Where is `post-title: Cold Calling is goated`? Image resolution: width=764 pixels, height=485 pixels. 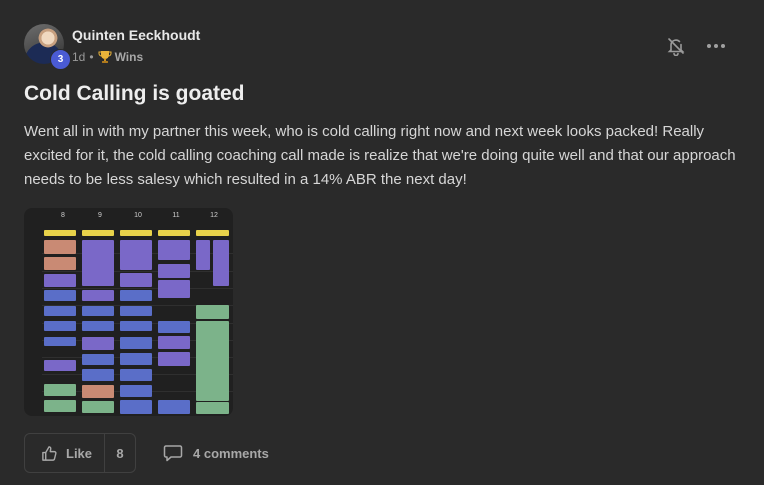
post-title: Cold Calling is goated is located at coordinates (134, 93).